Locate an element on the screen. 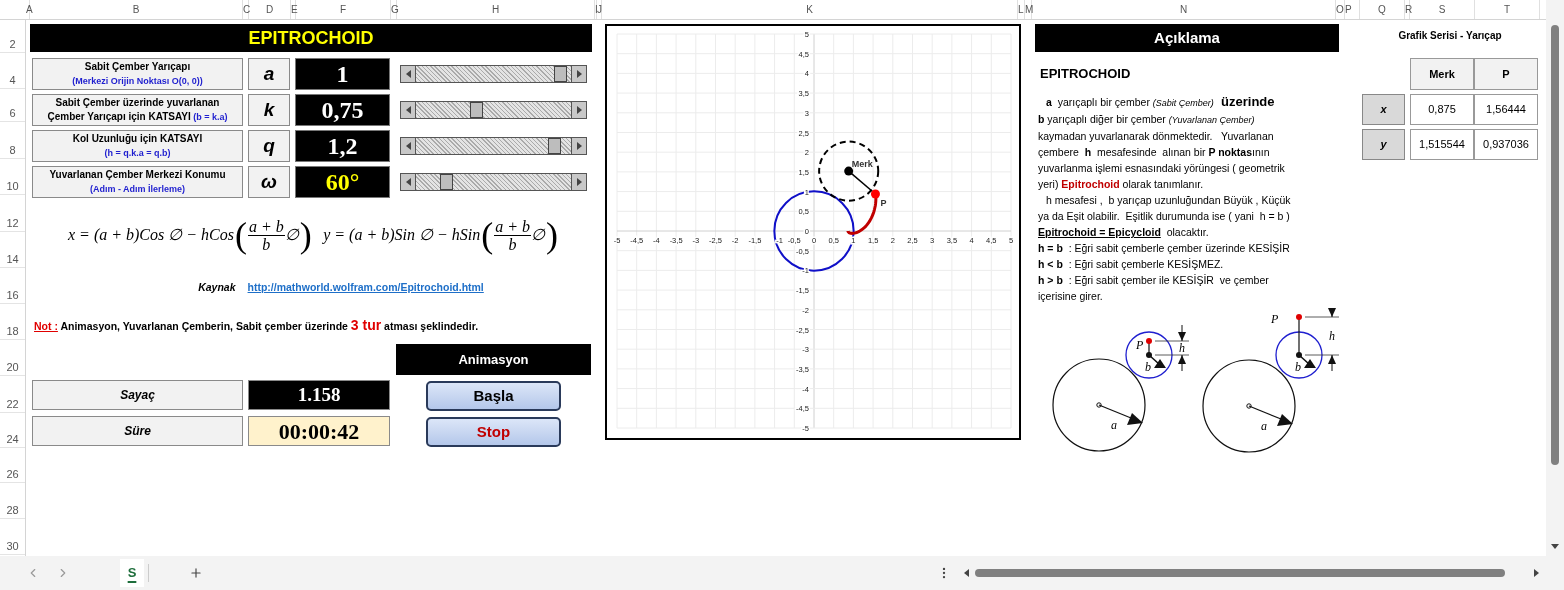 The width and height of the screenshot is (1564, 590). column-header: P is located at coordinates (1348, 9).